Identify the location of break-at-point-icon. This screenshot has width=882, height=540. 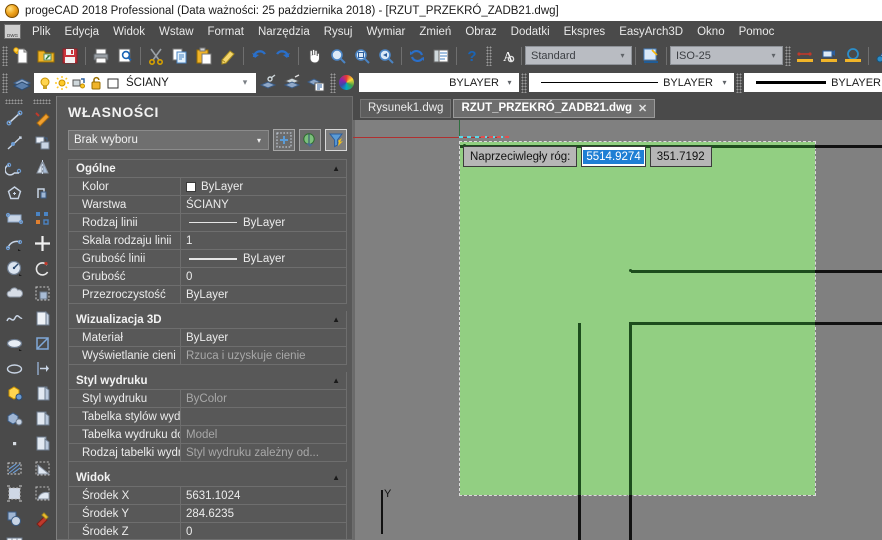
(42, 393).